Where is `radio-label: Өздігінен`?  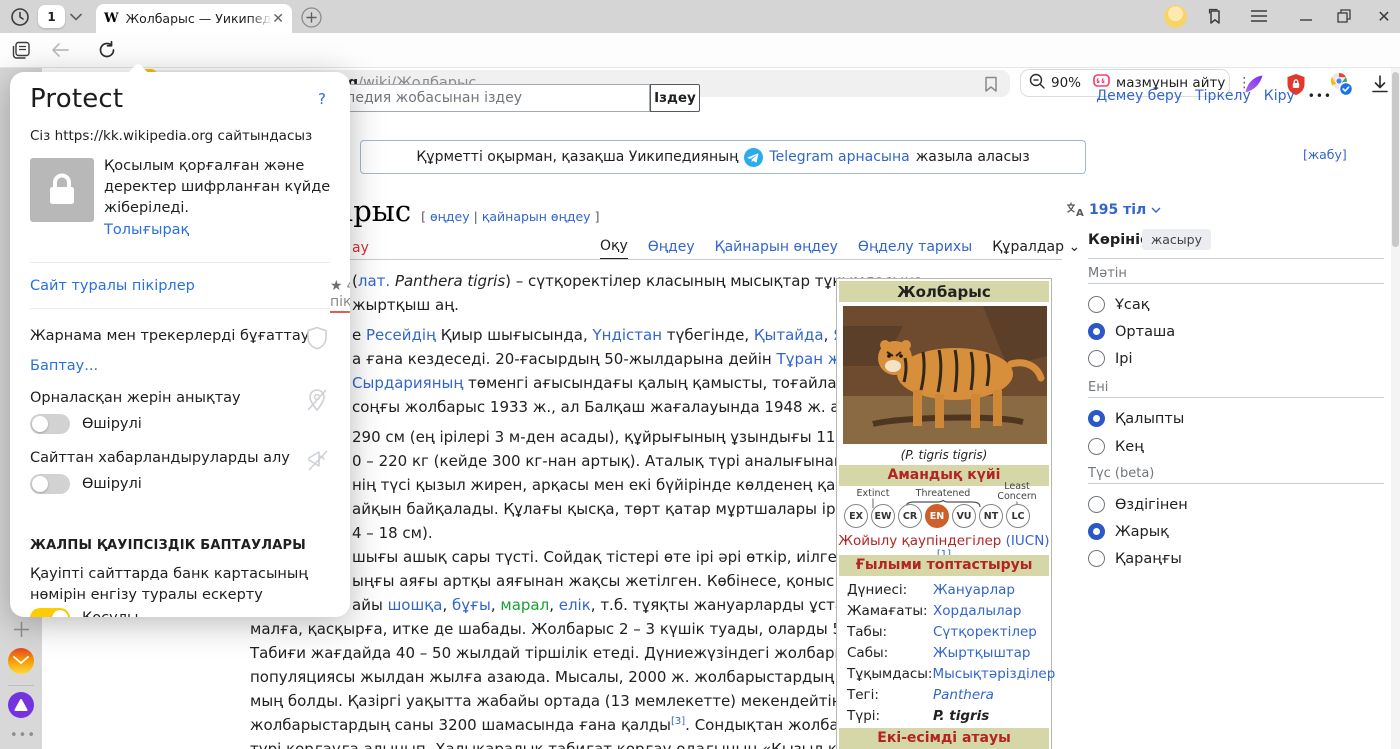 radio-label: Өздігінен is located at coordinates (1151, 504).